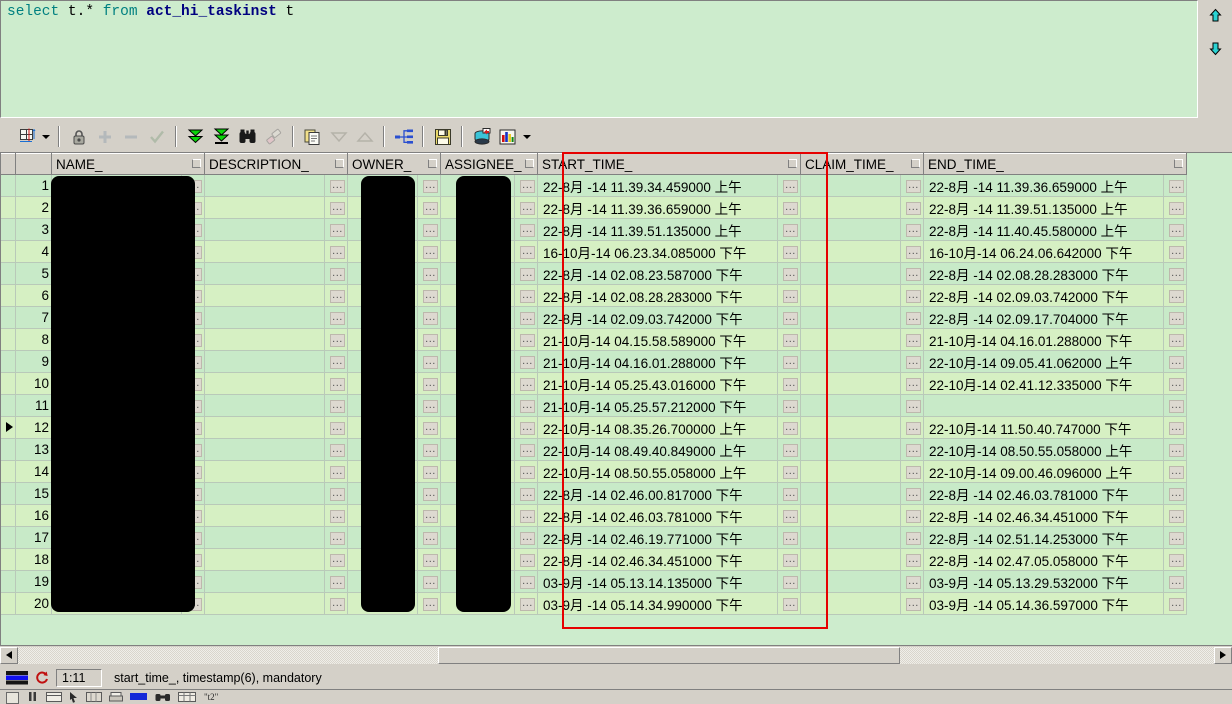 The image size is (1232, 704). What do you see at coordinates (1043, 273) in the screenshot?
I see `cell-end_time: 22-8月 -14 02.08.28.283000 下午` at bounding box center [1043, 273].